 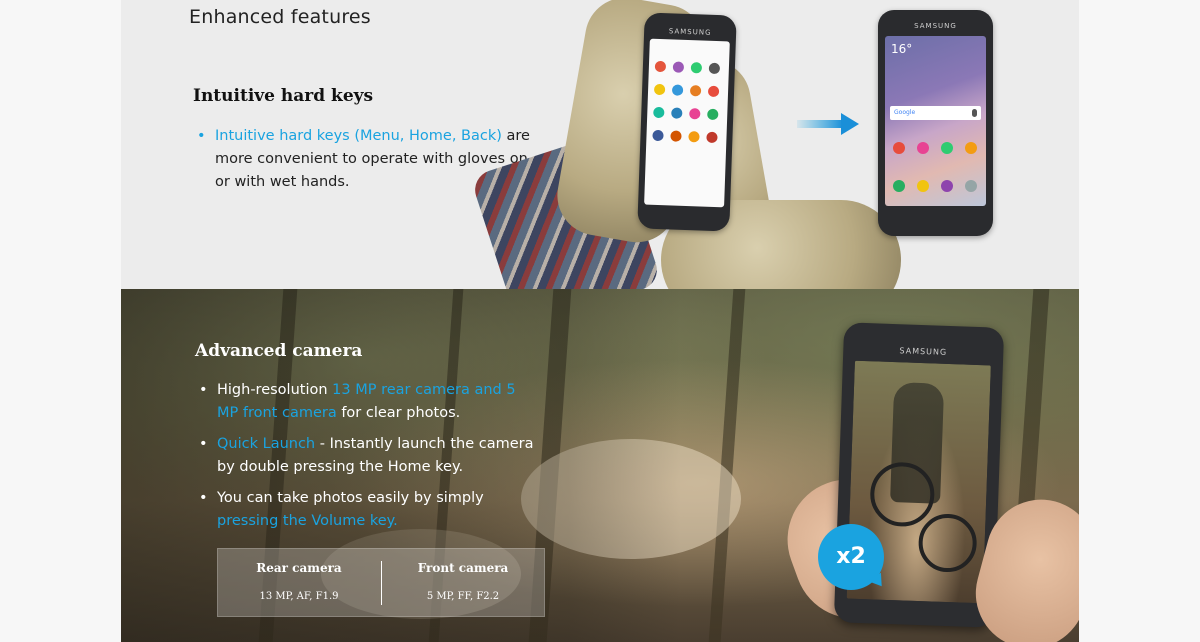 What do you see at coordinates (266, 444) in the screenshot?
I see `quick-launch-highlight: Quick Launch` at bounding box center [266, 444].